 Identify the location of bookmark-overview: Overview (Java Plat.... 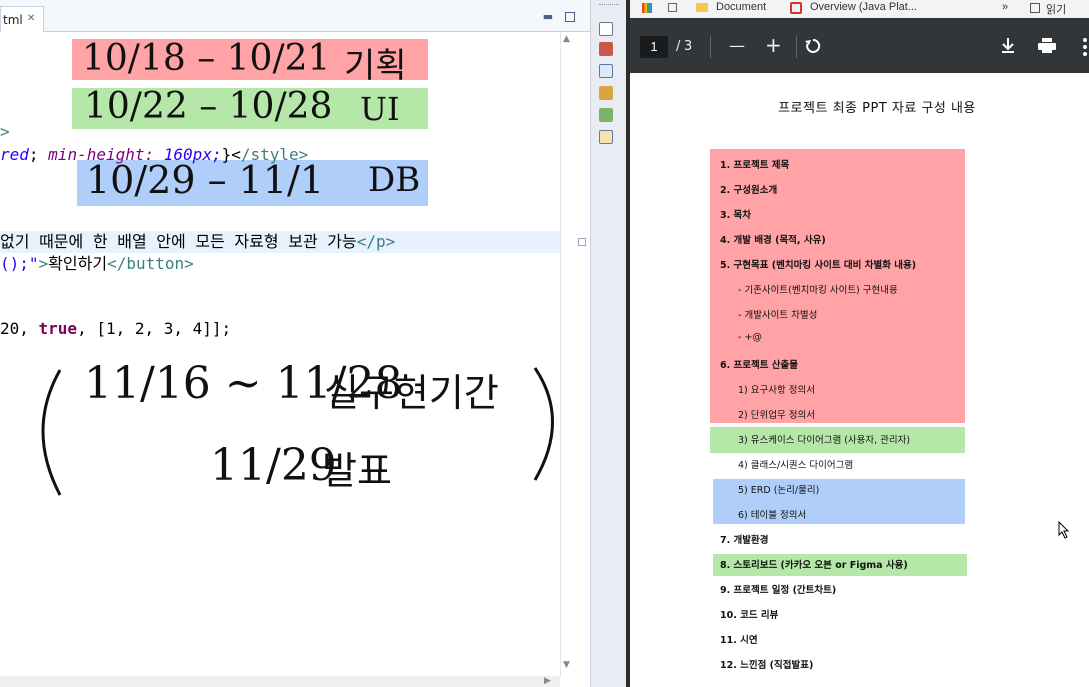
(863, 7).